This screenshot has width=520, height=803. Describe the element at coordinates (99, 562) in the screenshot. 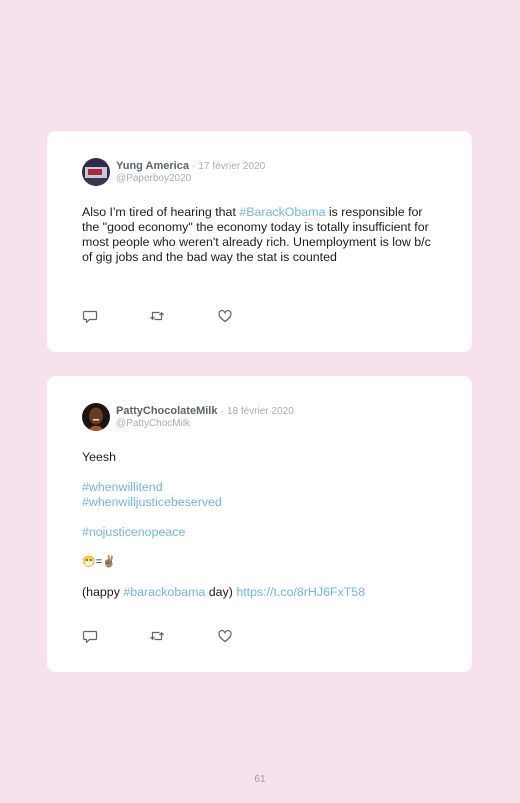

I see `emoji-line: 😷=✌🏽` at that location.